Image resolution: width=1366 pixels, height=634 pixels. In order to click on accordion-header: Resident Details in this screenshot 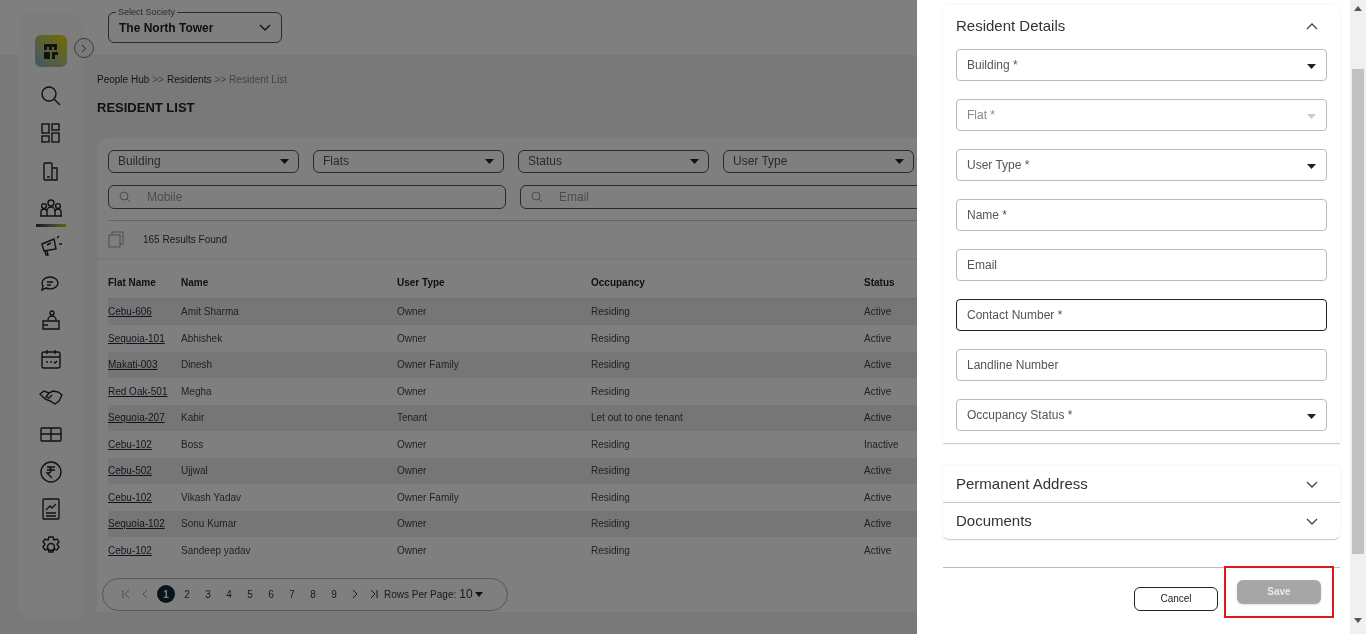, I will do `click(1141, 26)`.